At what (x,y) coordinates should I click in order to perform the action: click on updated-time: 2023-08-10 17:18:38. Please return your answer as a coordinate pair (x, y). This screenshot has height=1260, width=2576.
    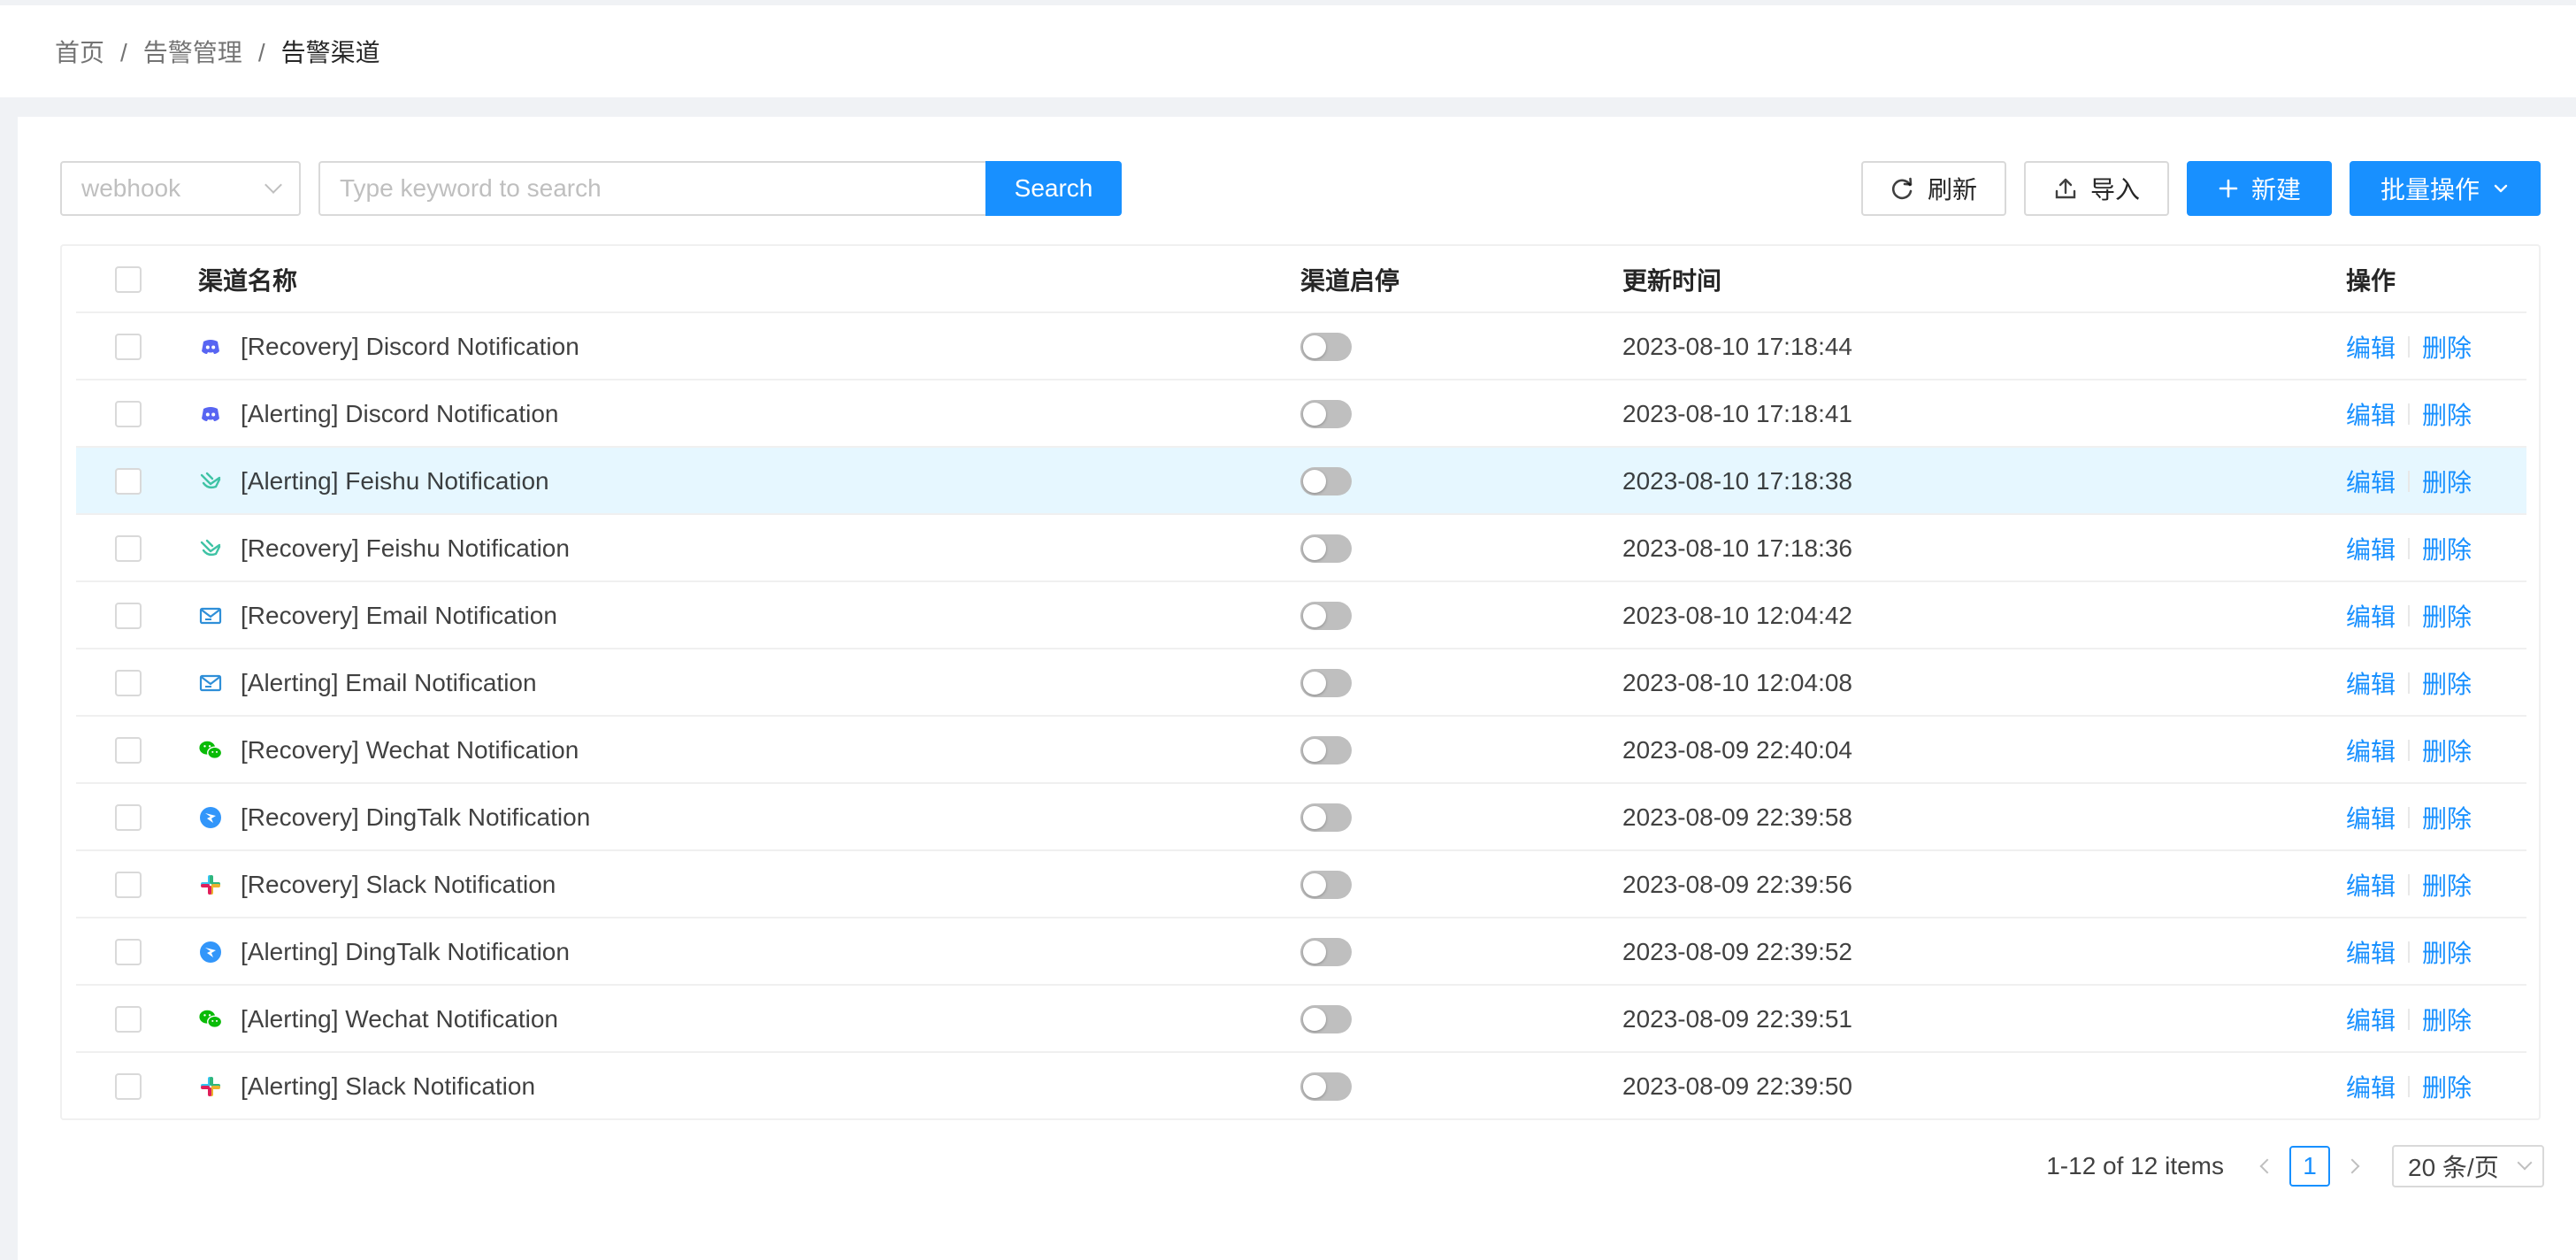
    Looking at the image, I should click on (1737, 481).